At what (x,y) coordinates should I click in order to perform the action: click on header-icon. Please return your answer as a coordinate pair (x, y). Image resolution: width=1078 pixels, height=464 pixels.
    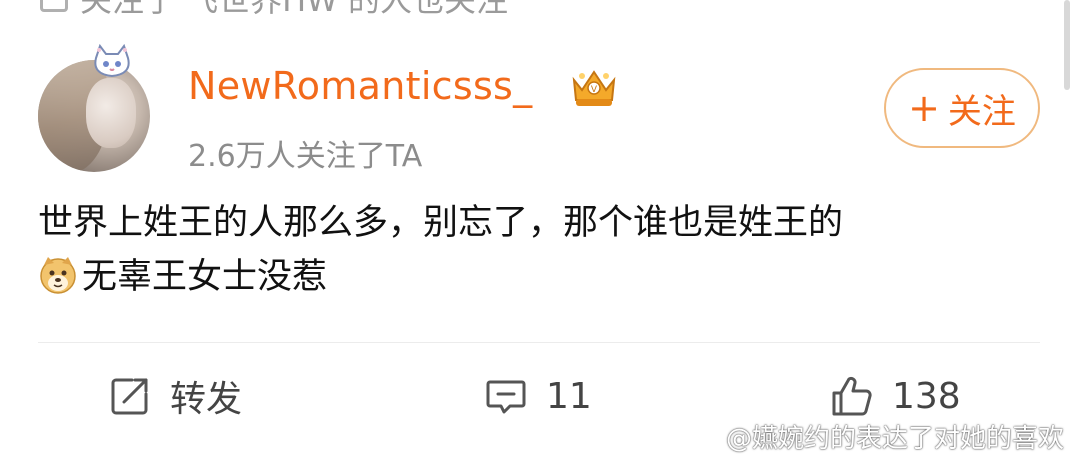
    Looking at the image, I should click on (54, 6).